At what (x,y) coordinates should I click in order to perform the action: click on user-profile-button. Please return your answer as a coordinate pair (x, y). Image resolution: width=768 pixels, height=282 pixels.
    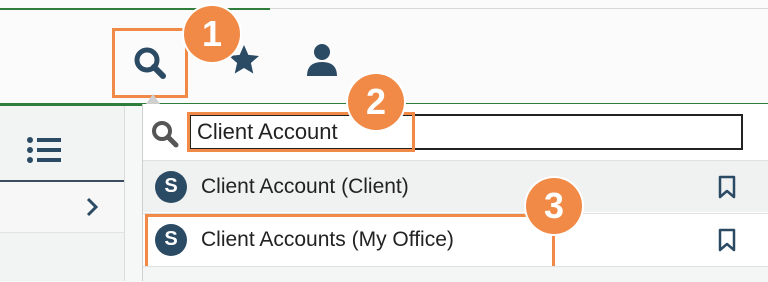
    Looking at the image, I should click on (322, 60).